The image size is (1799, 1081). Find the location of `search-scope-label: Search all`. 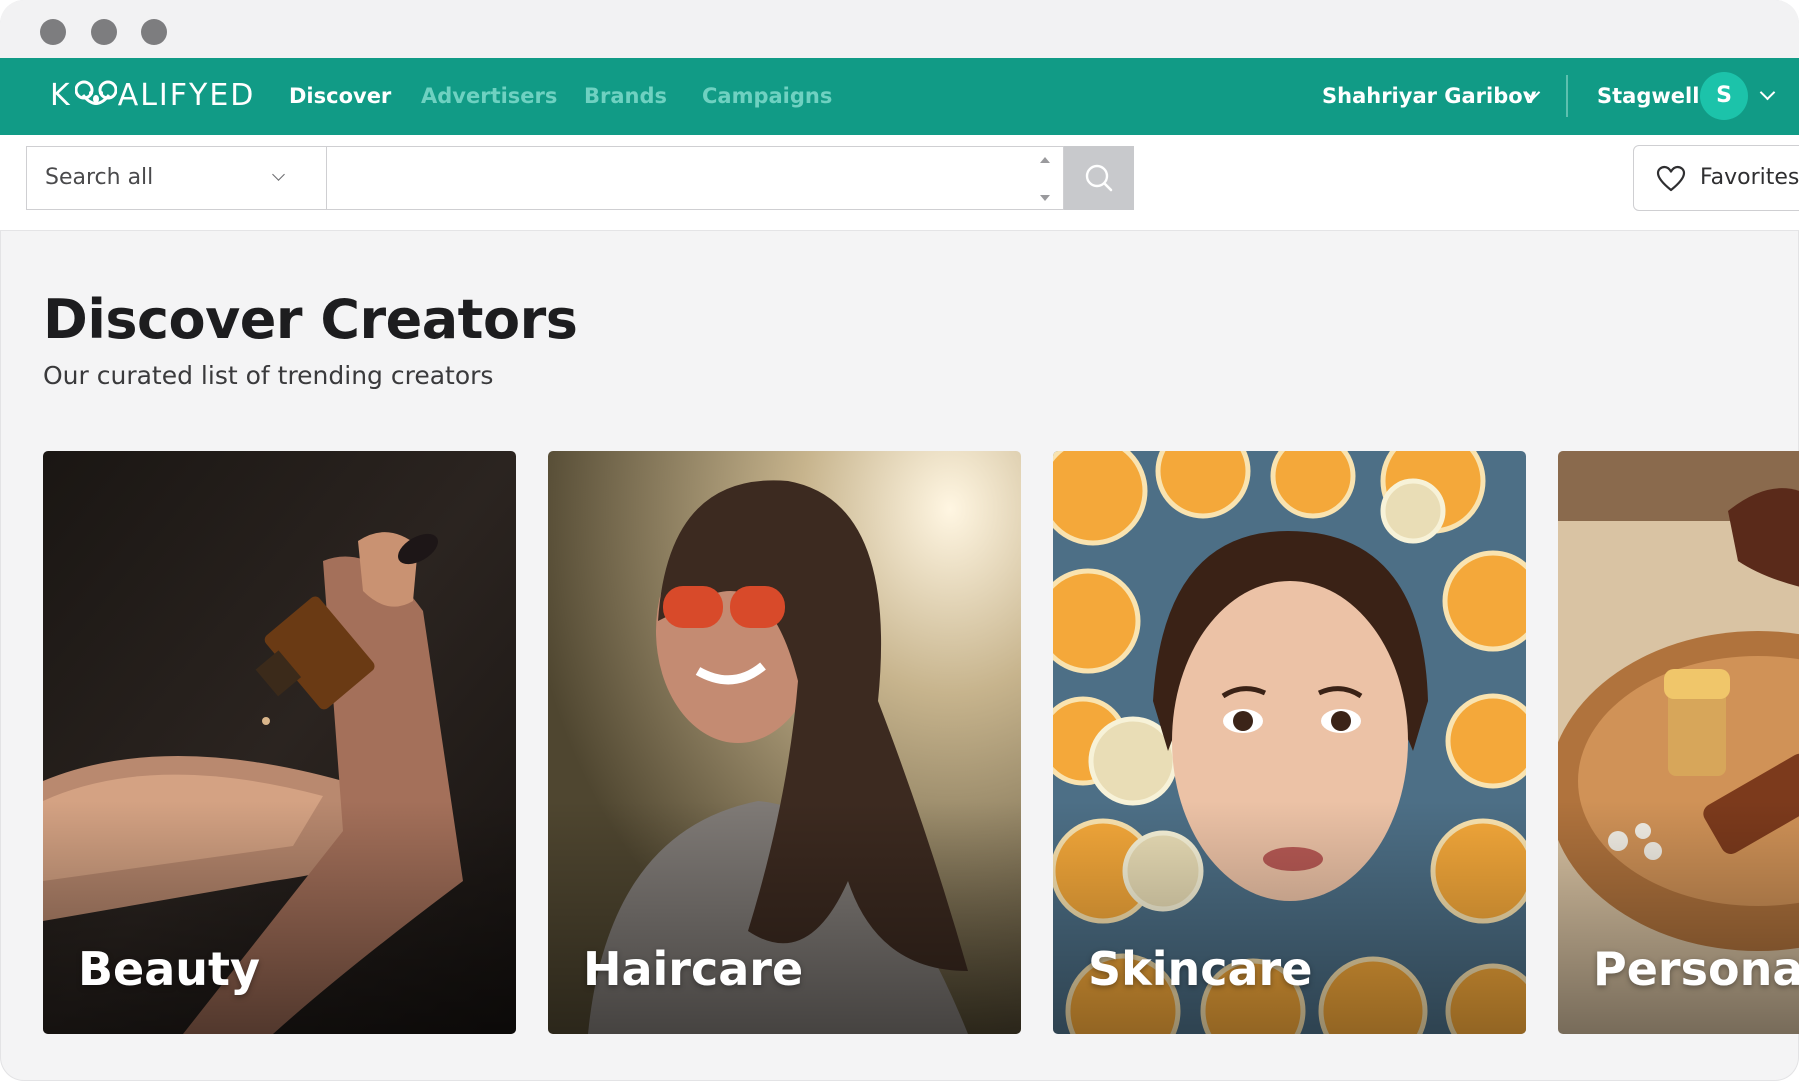

search-scope-label: Search all is located at coordinates (99, 177).